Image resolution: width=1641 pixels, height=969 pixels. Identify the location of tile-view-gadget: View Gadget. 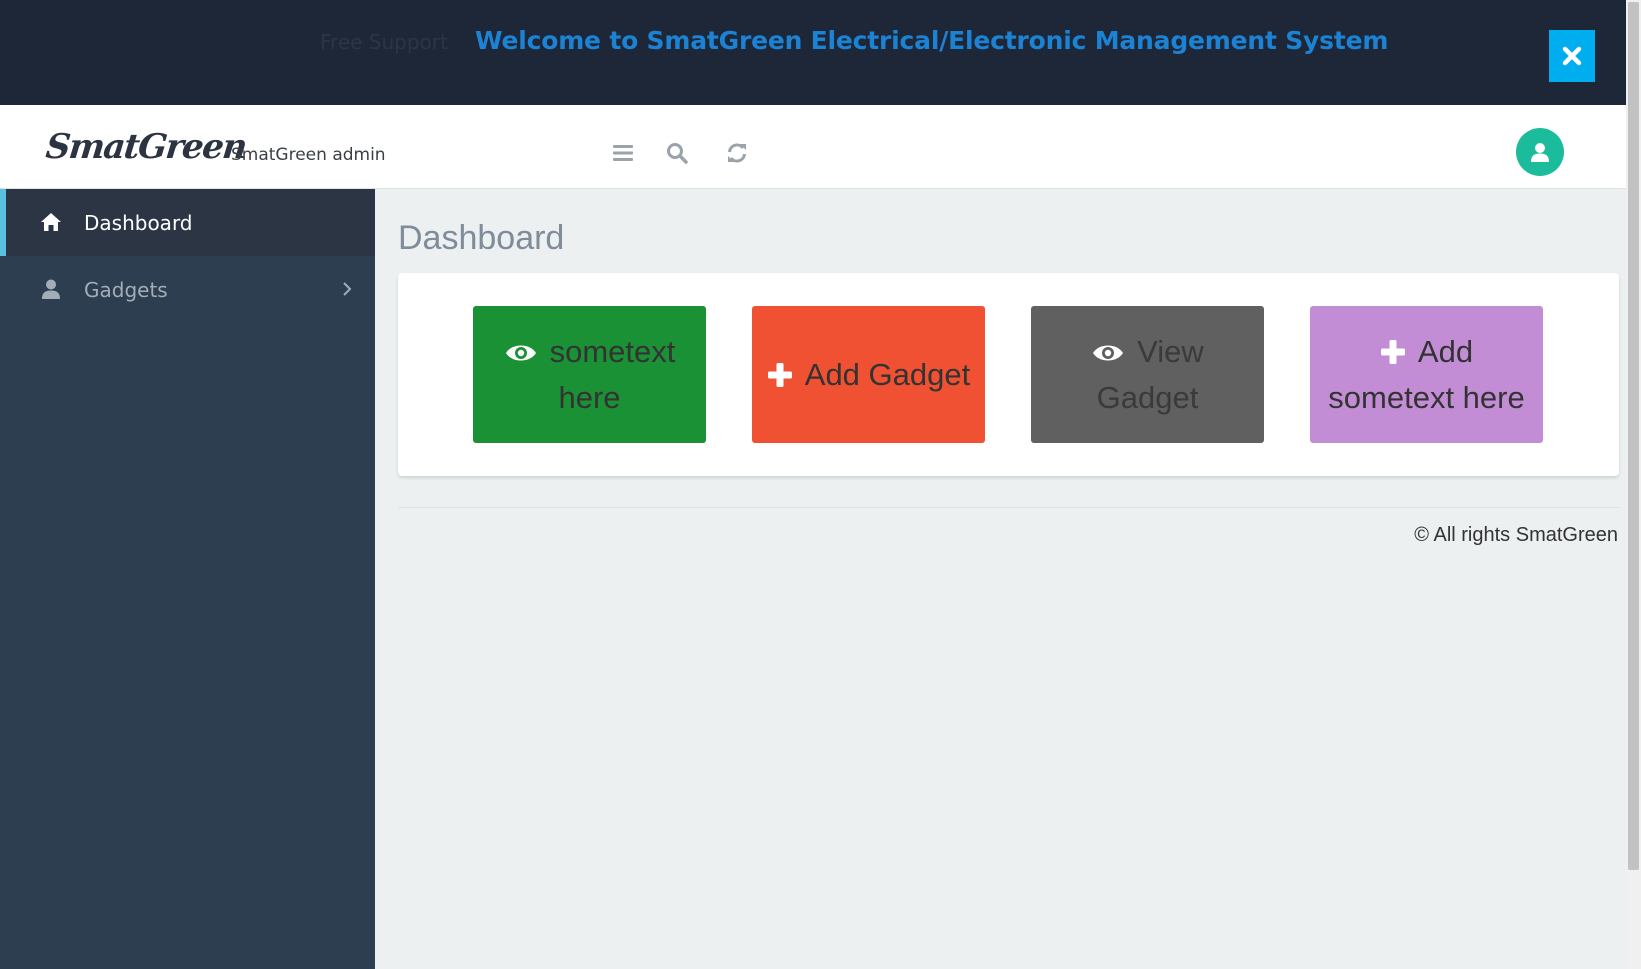
(1147, 374).